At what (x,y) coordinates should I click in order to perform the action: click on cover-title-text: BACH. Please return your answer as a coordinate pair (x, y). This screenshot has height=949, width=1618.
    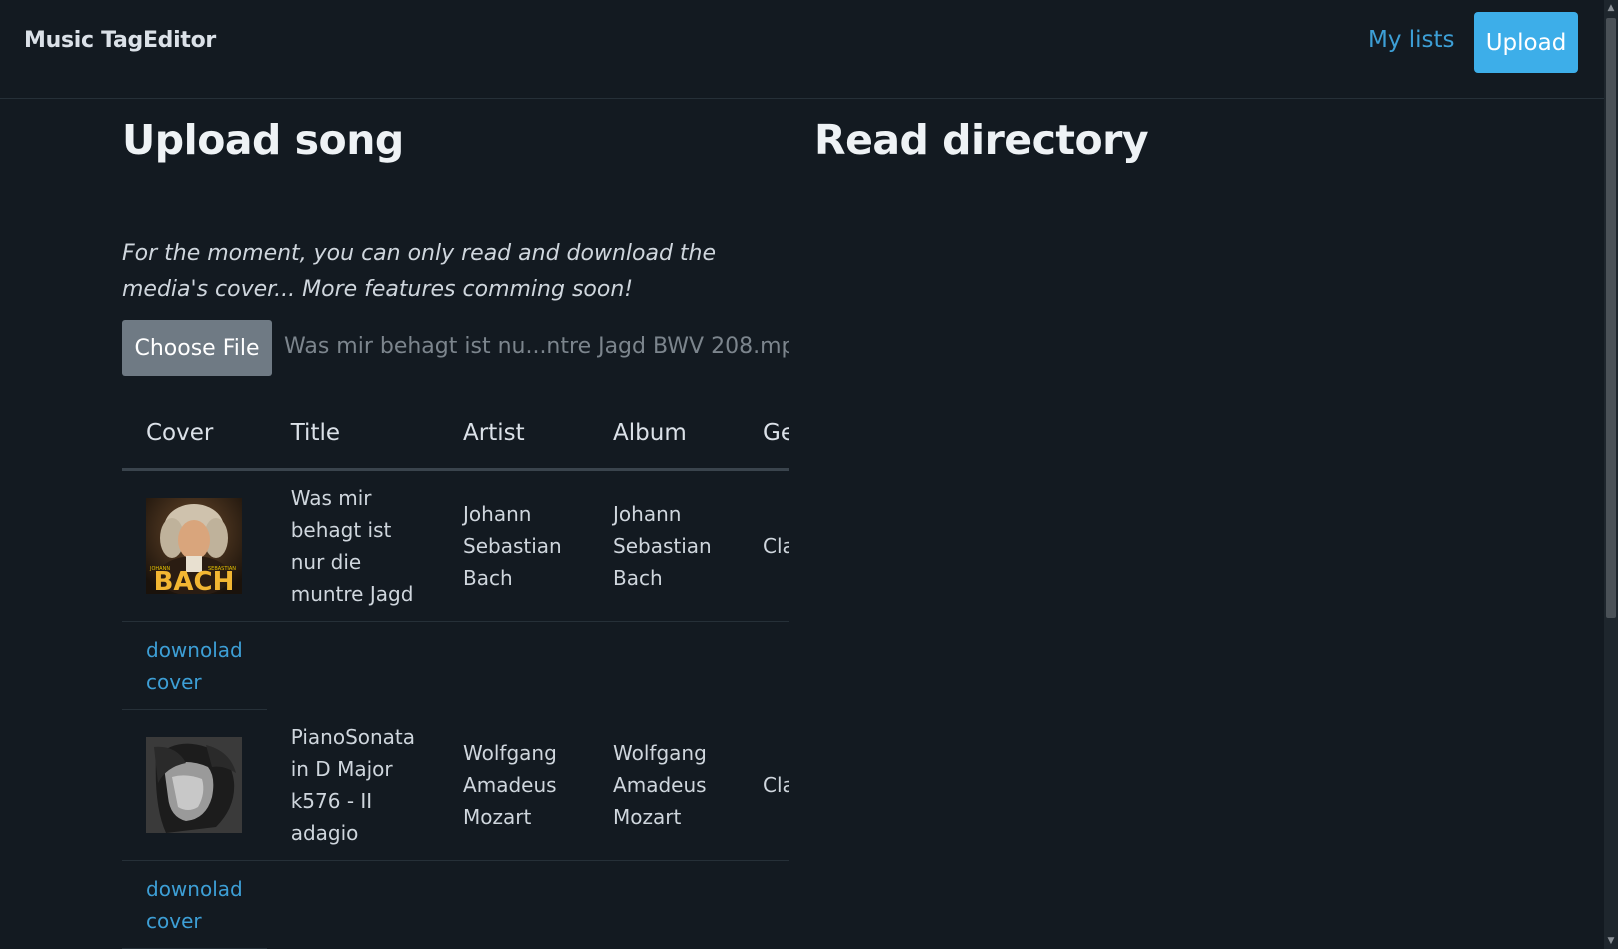
    Looking at the image, I should click on (194, 580).